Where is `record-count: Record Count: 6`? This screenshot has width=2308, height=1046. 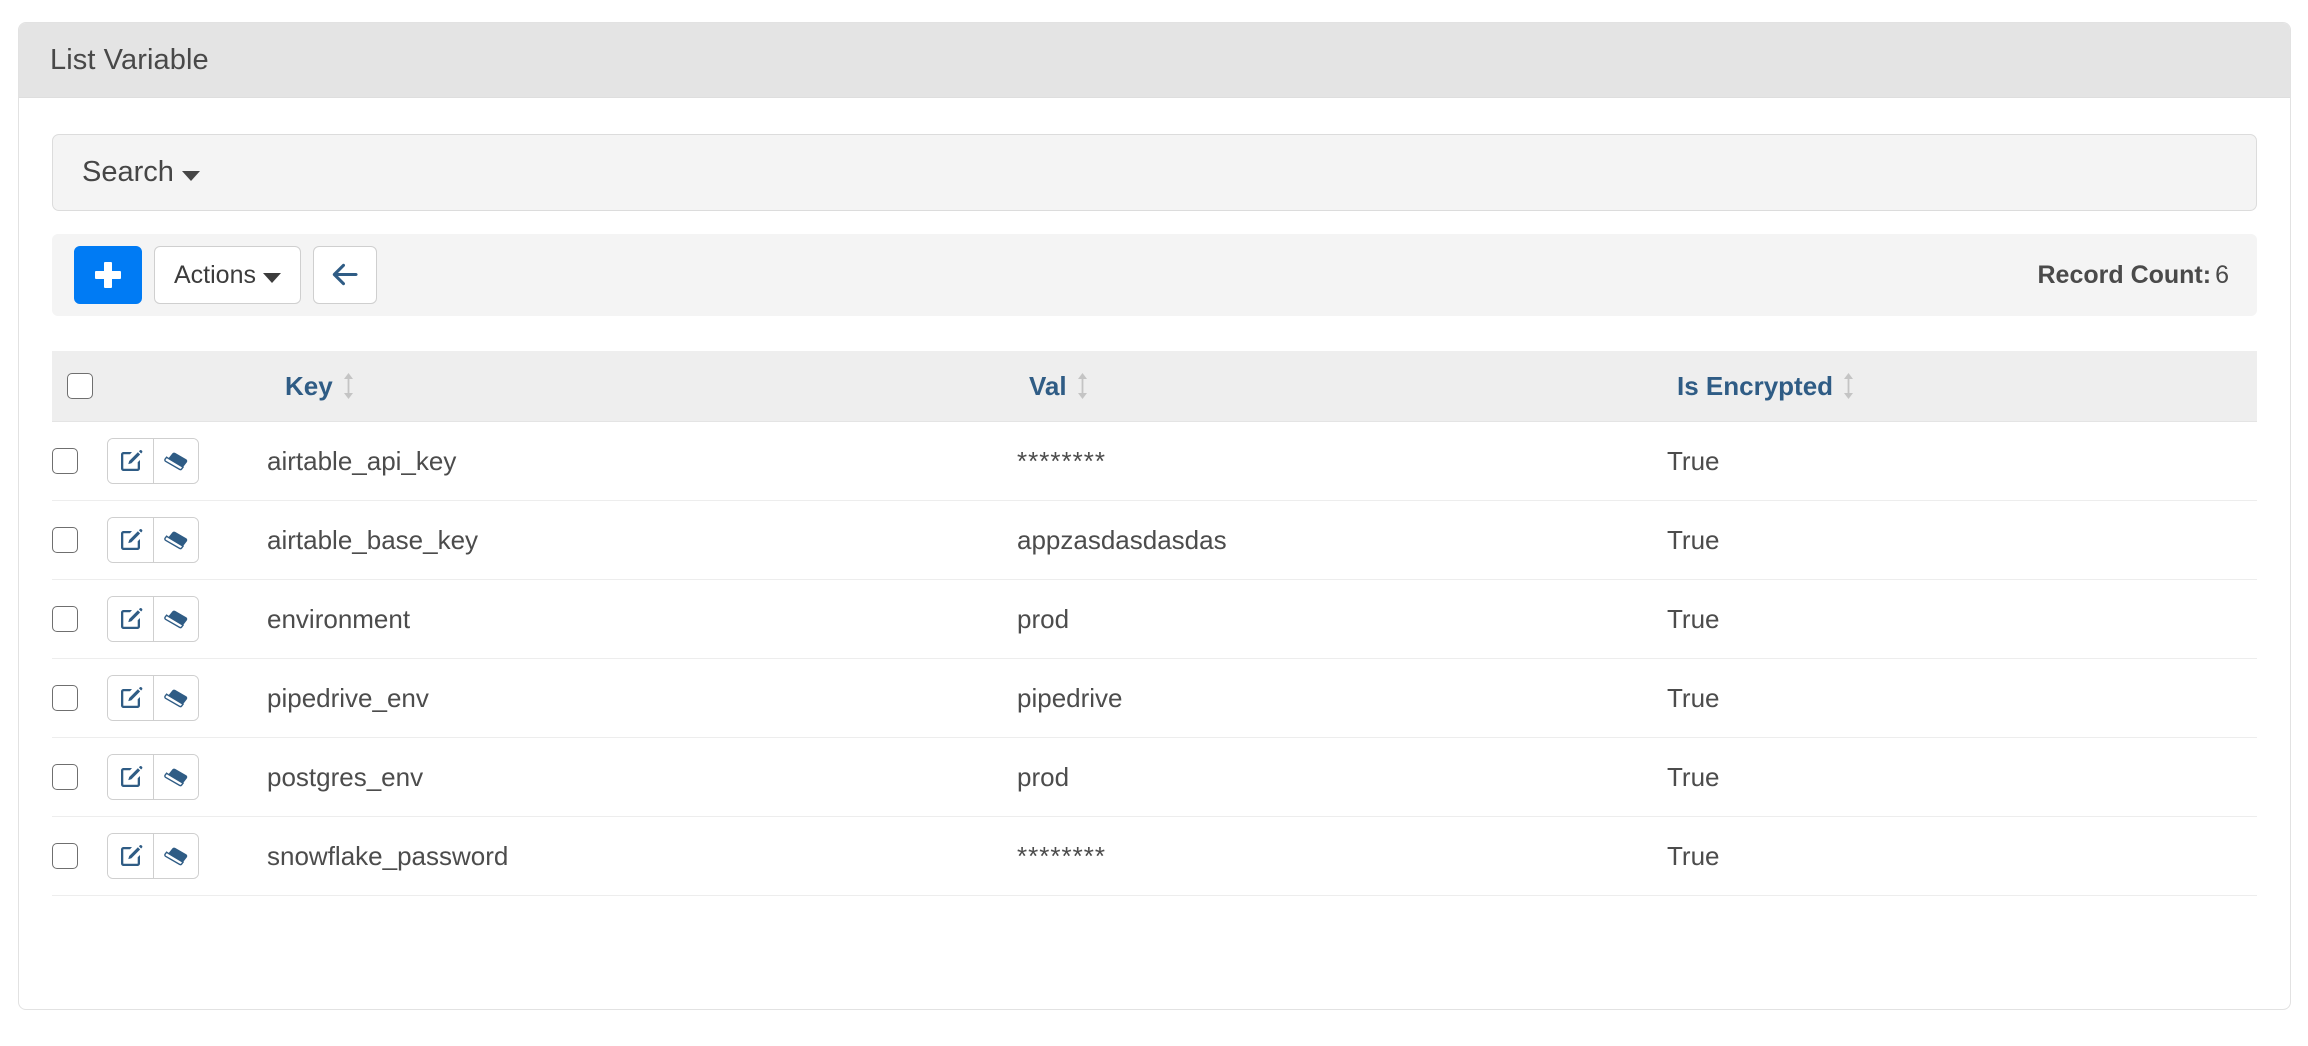
record-count: Record Count: 6 is located at coordinates (2133, 275).